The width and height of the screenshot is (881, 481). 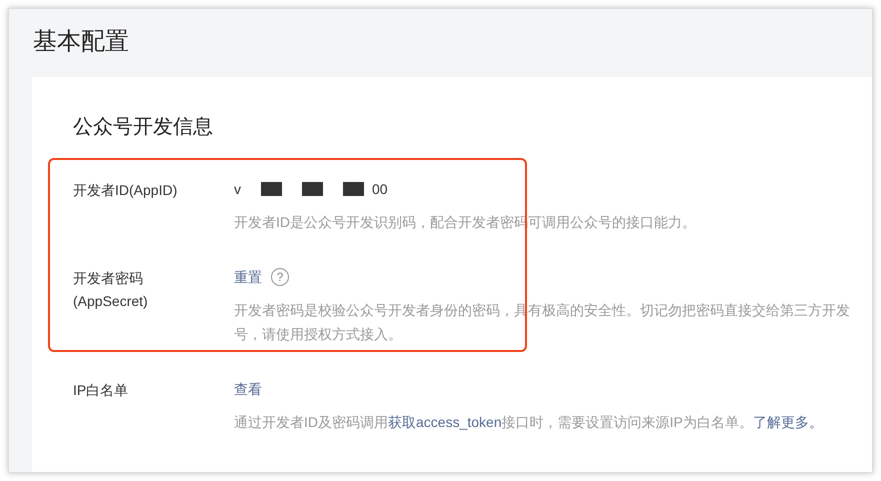 I want to click on app-id-value: 00, so click(x=380, y=189).